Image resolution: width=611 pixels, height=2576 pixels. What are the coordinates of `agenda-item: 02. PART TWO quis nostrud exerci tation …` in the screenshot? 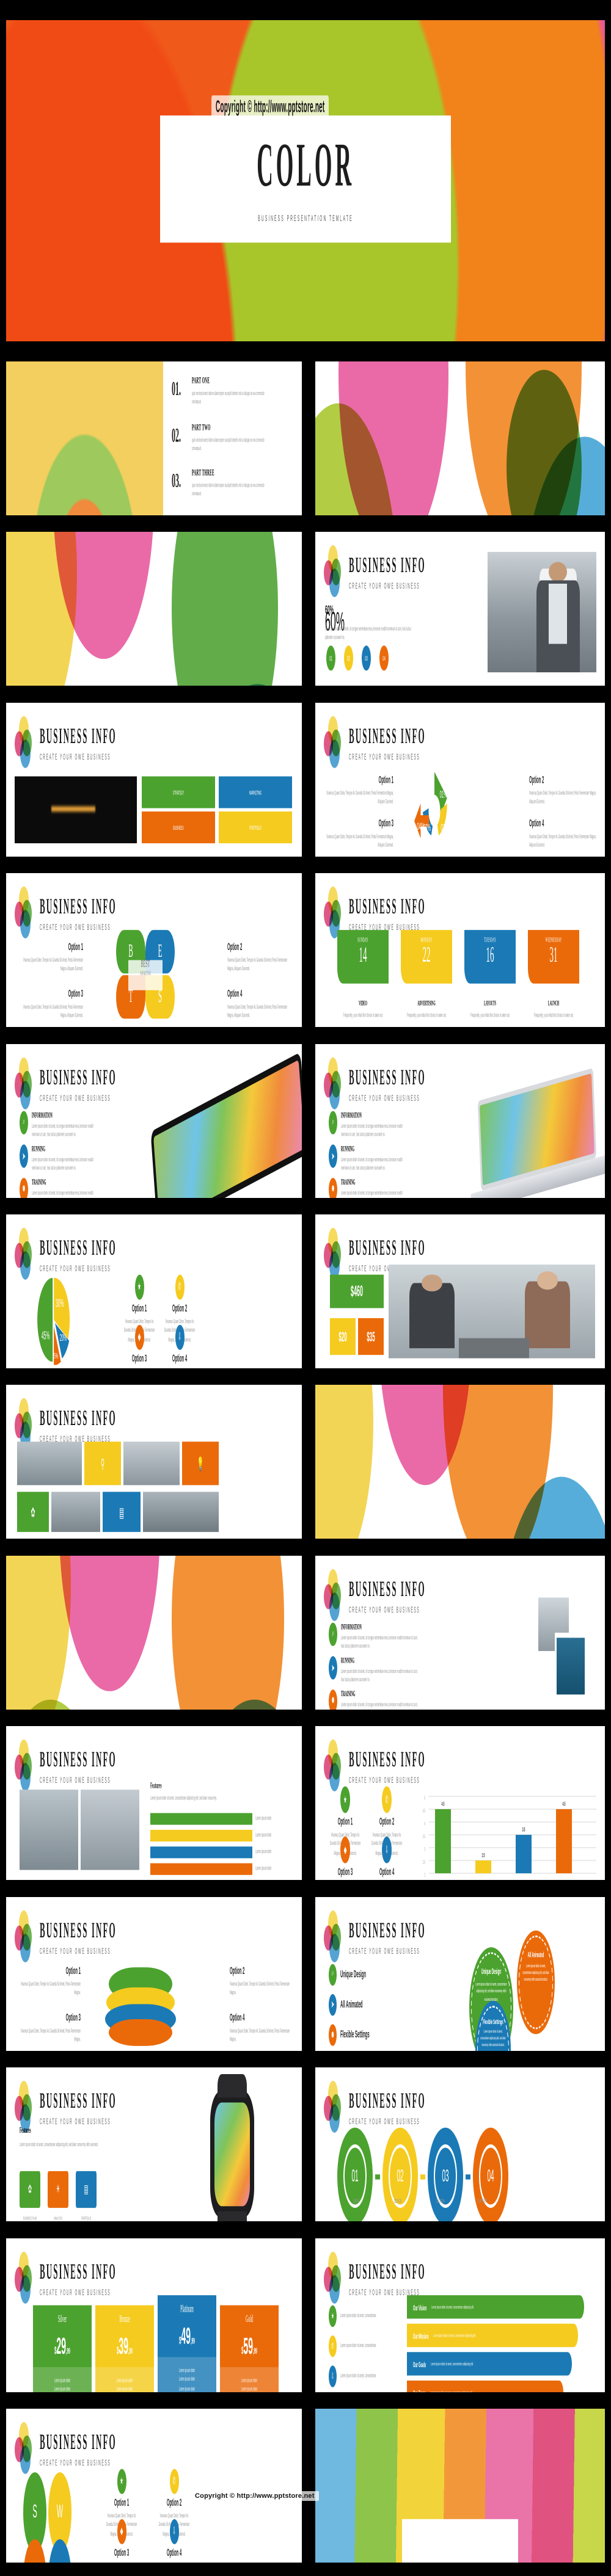 It's located at (234, 438).